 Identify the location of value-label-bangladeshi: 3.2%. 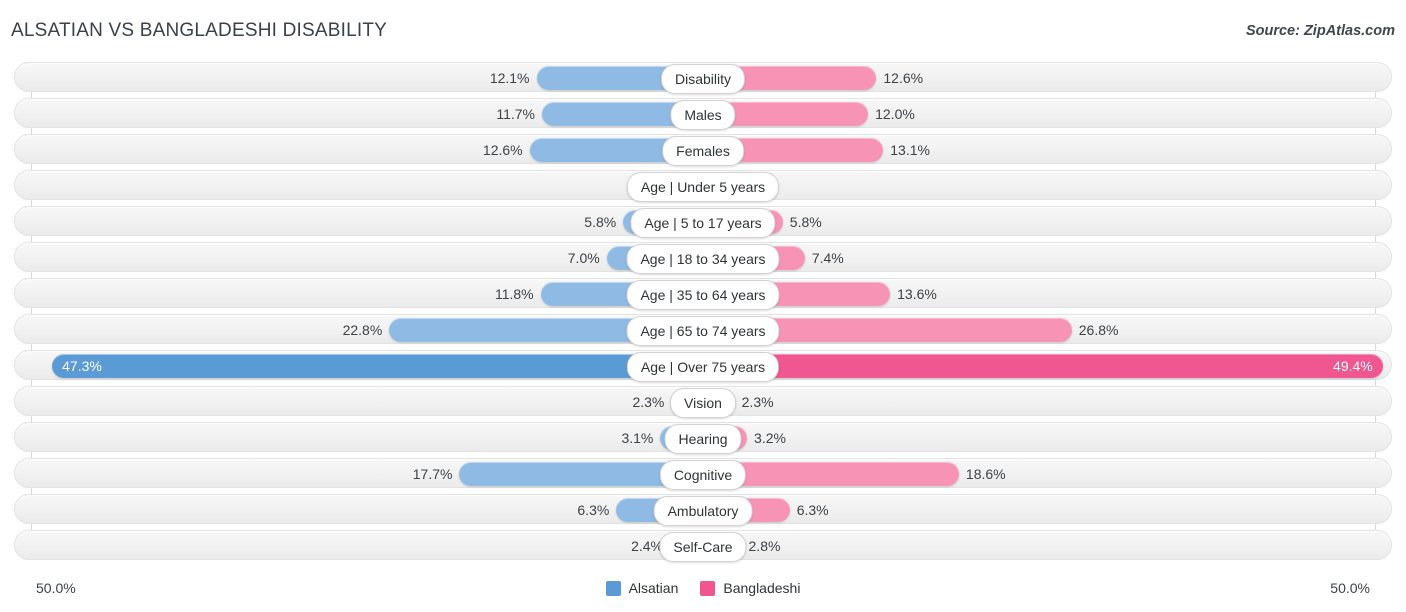
(770, 438).